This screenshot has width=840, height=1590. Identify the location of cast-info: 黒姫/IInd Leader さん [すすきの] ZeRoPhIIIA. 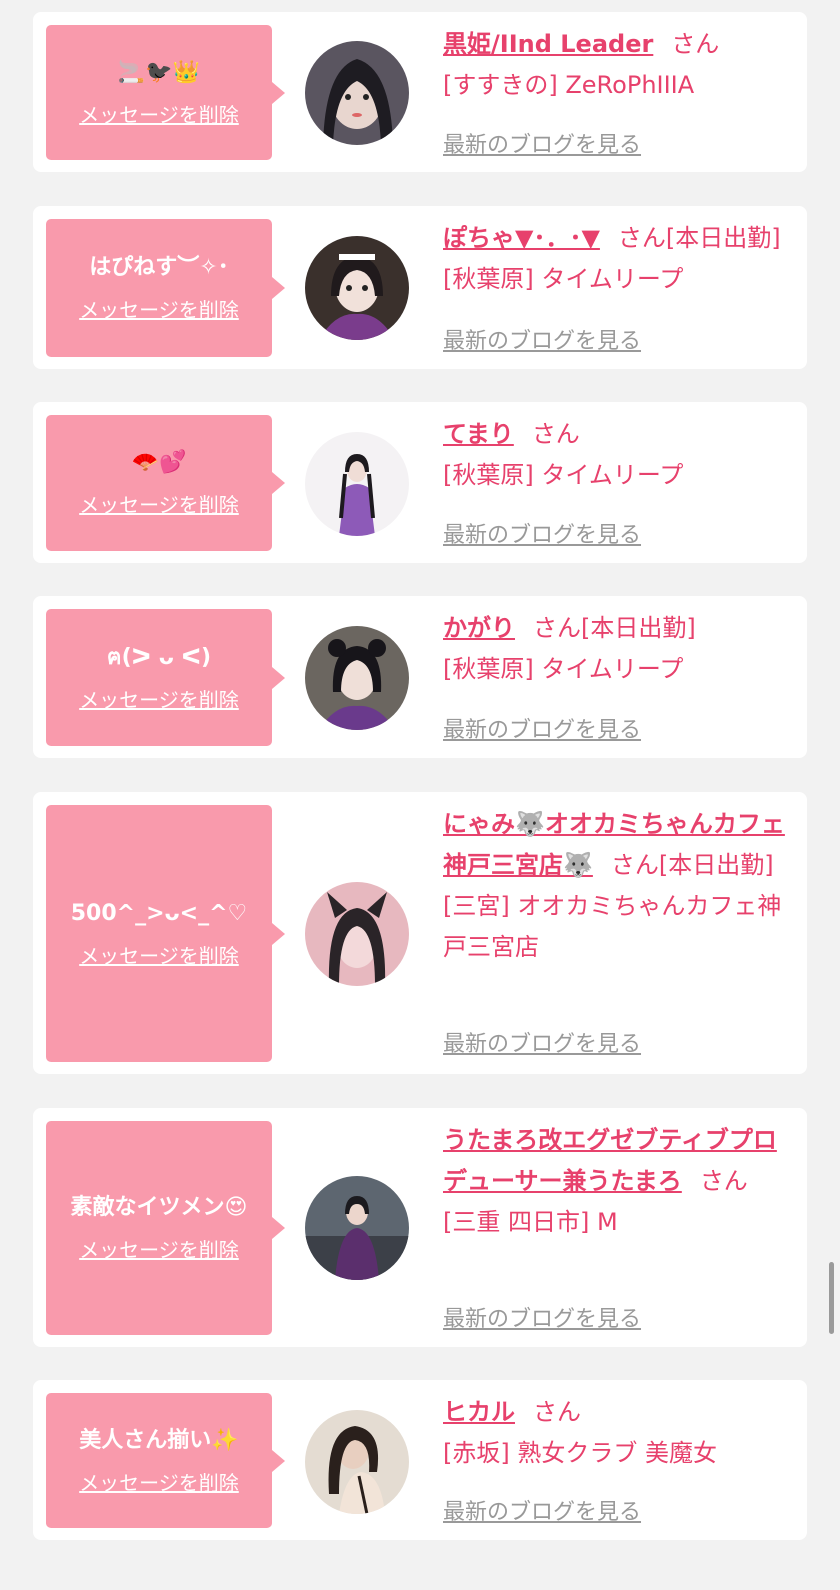
(618, 65).